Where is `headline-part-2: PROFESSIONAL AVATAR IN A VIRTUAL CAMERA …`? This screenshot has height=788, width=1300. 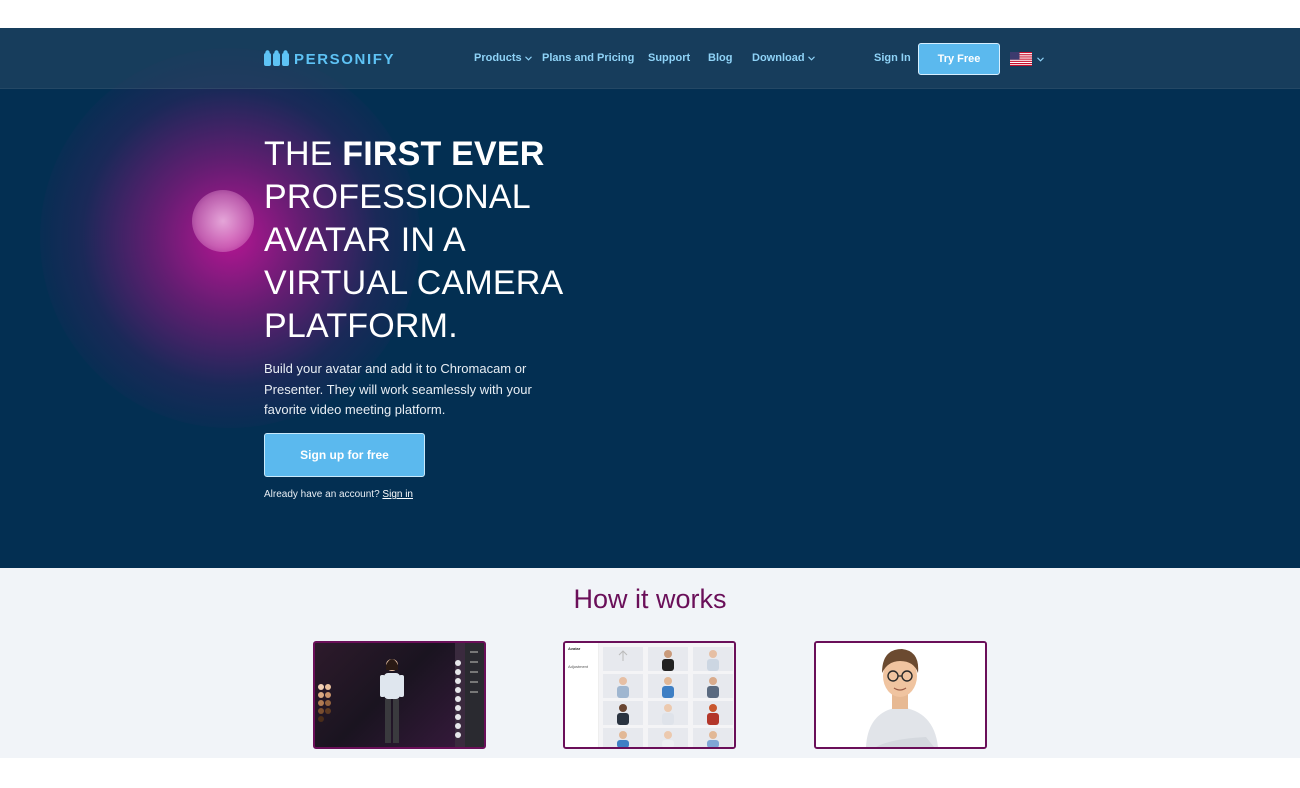 headline-part-2: PROFESSIONAL AVATAR IN A VIRTUAL CAMERA … is located at coordinates (413, 261).